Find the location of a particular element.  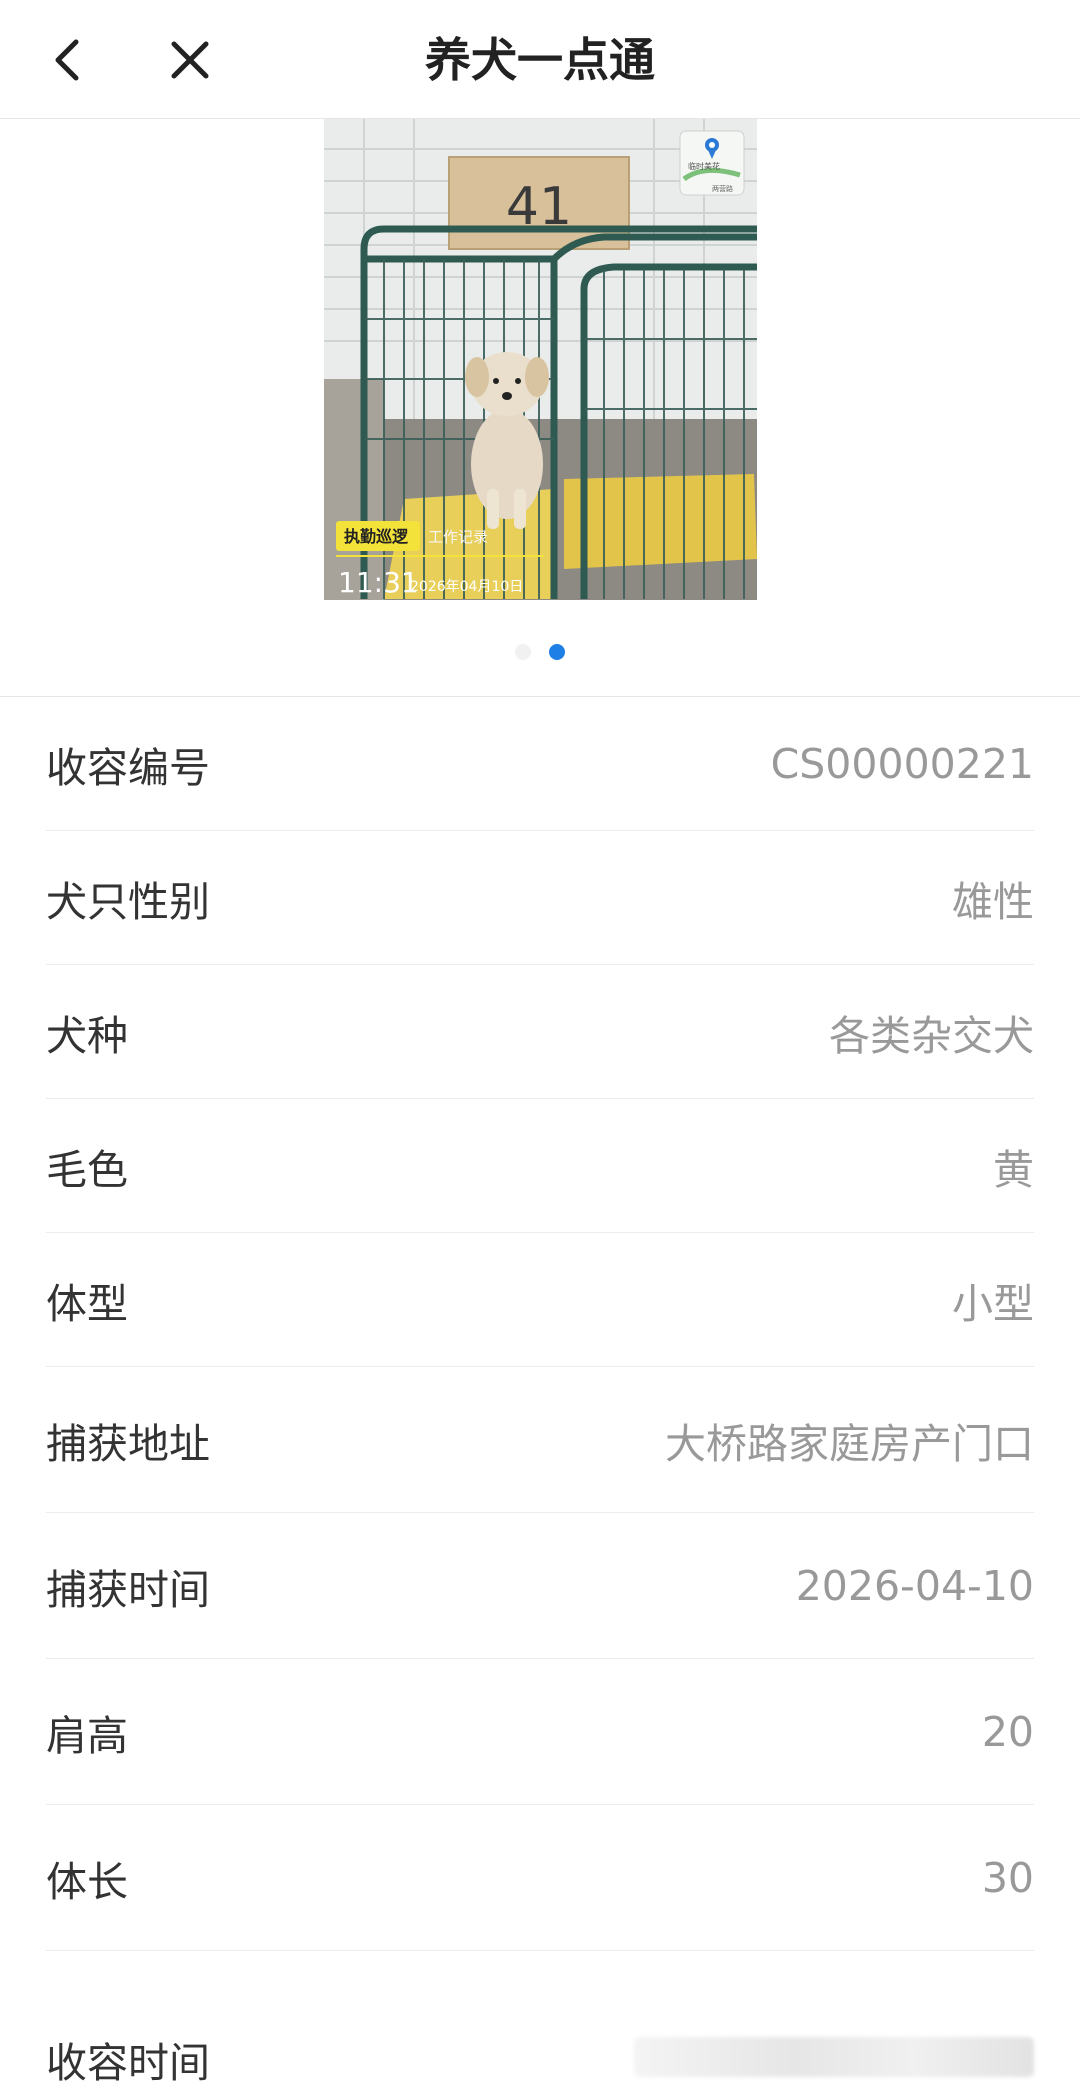

page-title: 养犬一点通 is located at coordinates (540, 60).